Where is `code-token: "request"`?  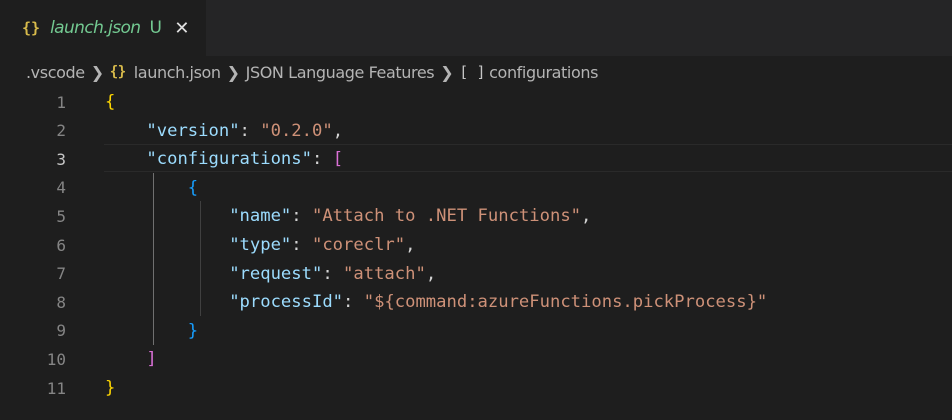 code-token: "request" is located at coordinates (276, 273).